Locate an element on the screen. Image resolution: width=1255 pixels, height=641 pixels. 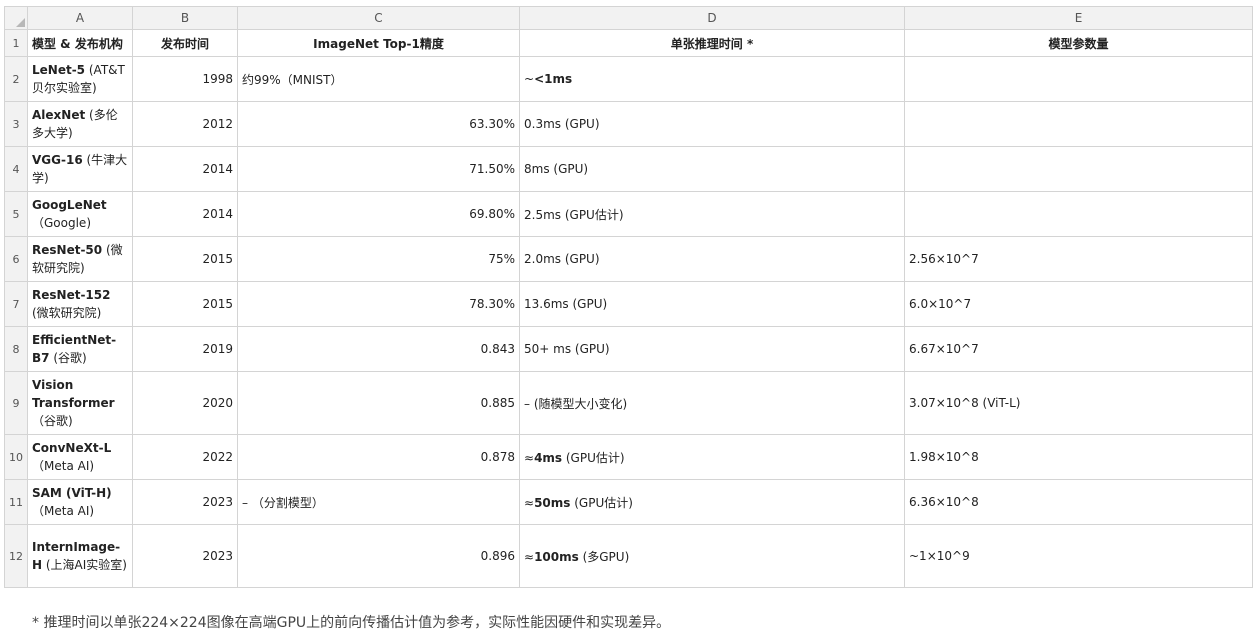
inference-note: (多GPU) is located at coordinates (604, 556).